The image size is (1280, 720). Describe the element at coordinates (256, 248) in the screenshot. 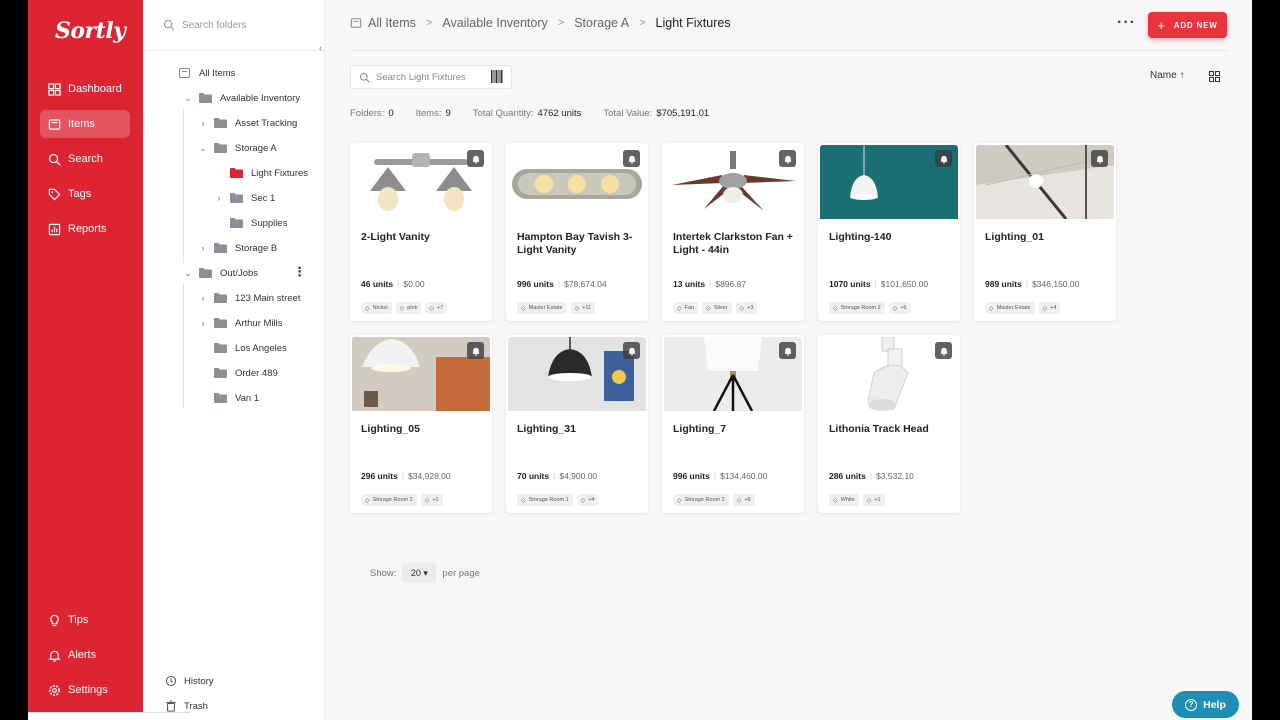

I see `folder-label: Storage B` at that location.